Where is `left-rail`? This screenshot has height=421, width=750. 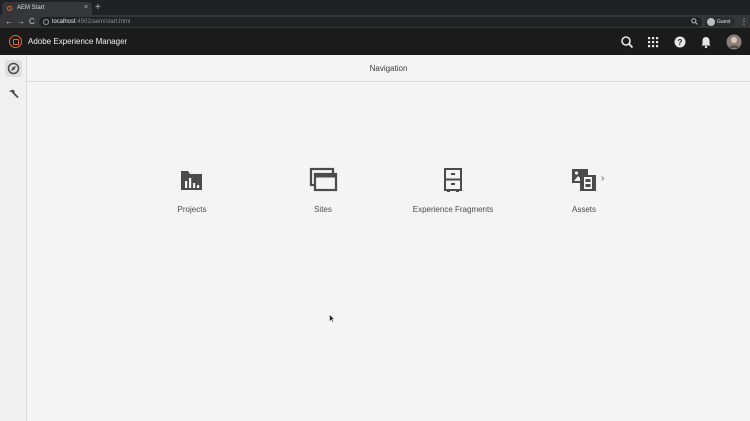
left-rail is located at coordinates (13, 238).